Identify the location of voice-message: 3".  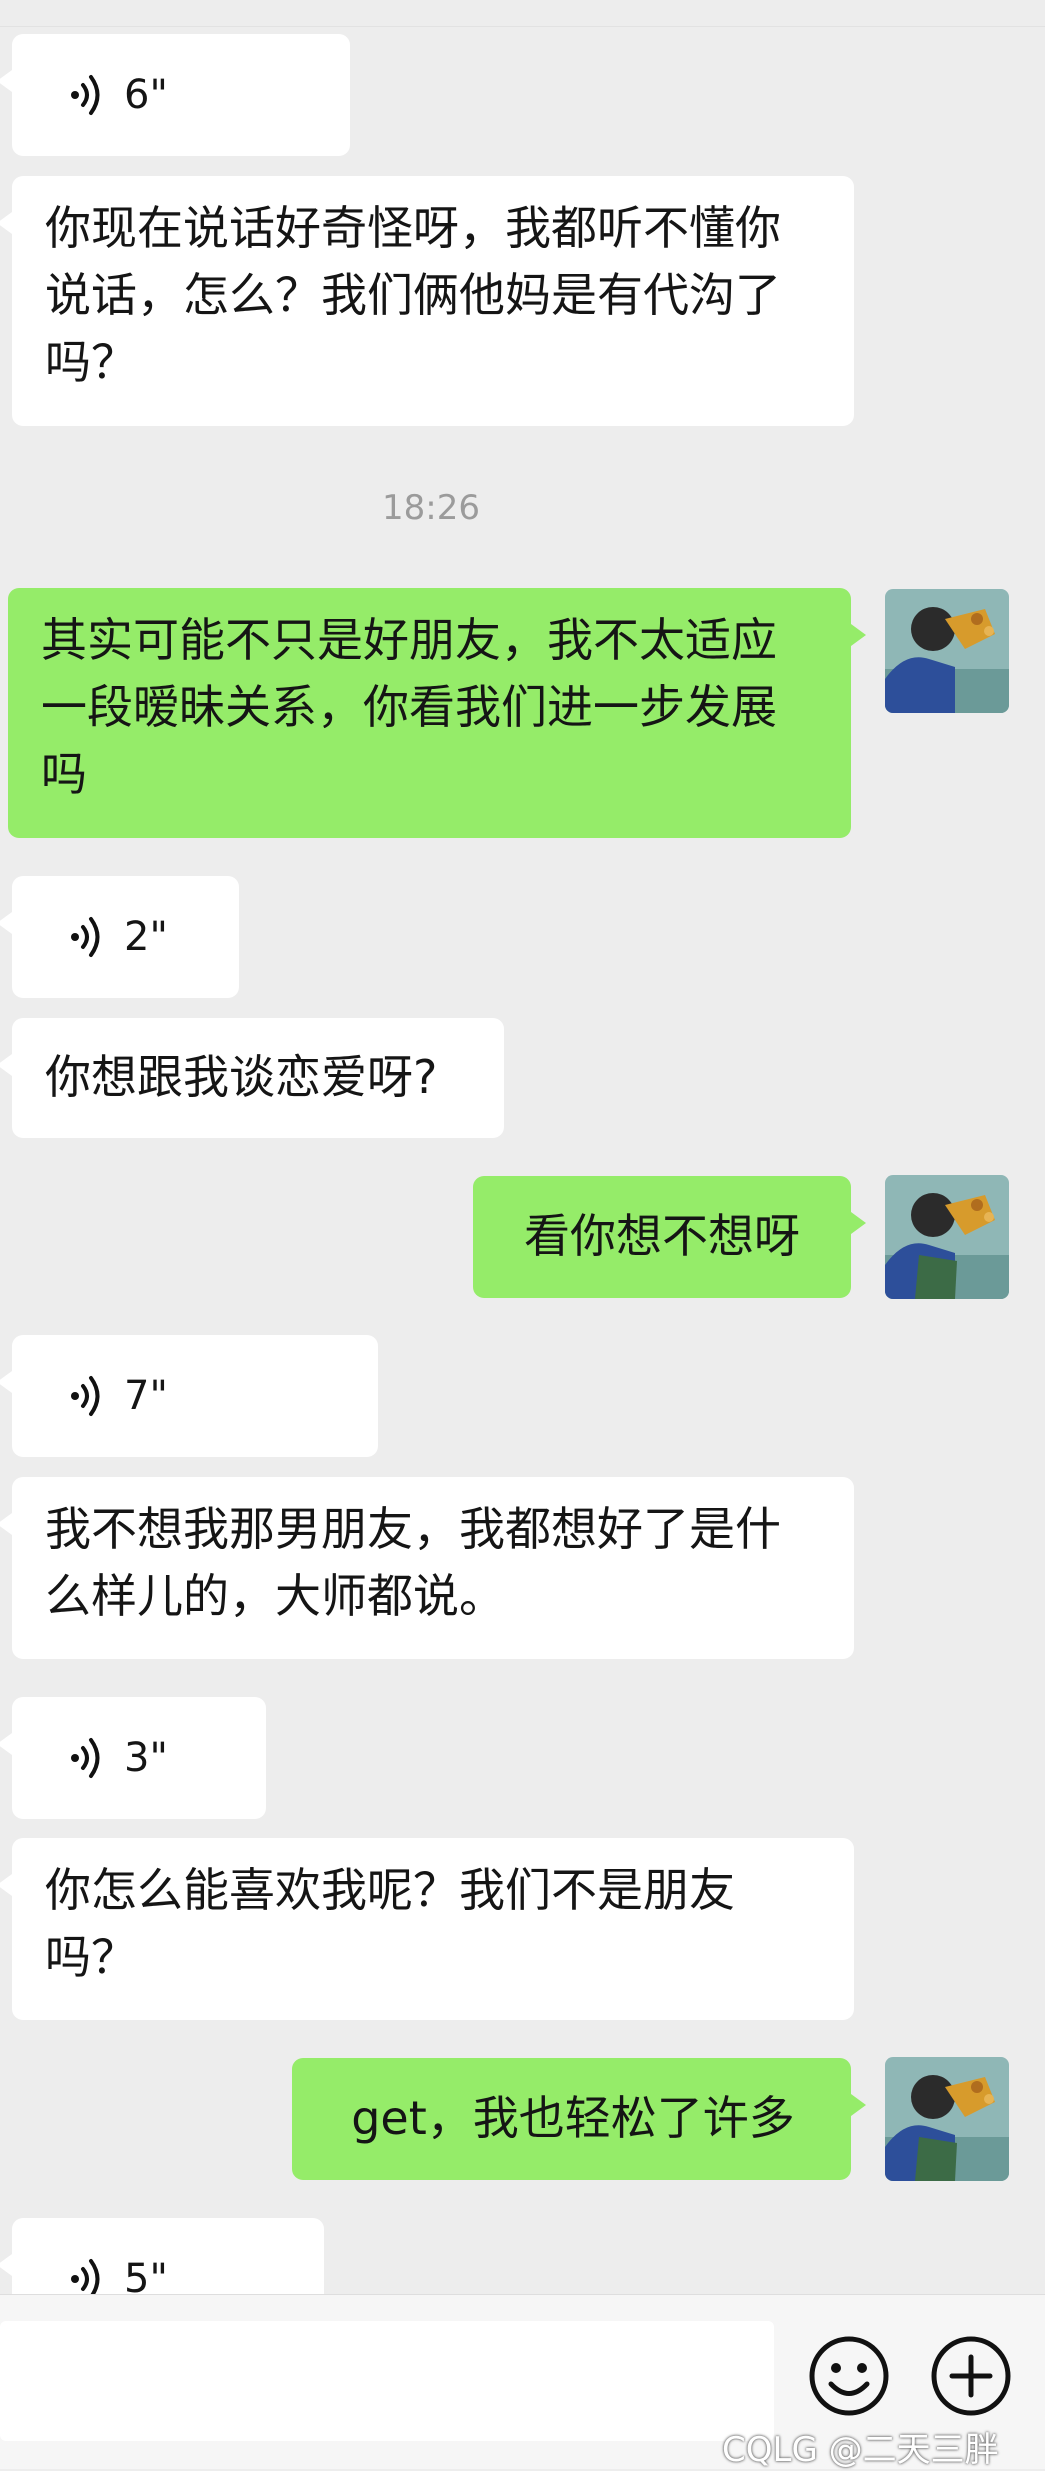
(133, 1758).